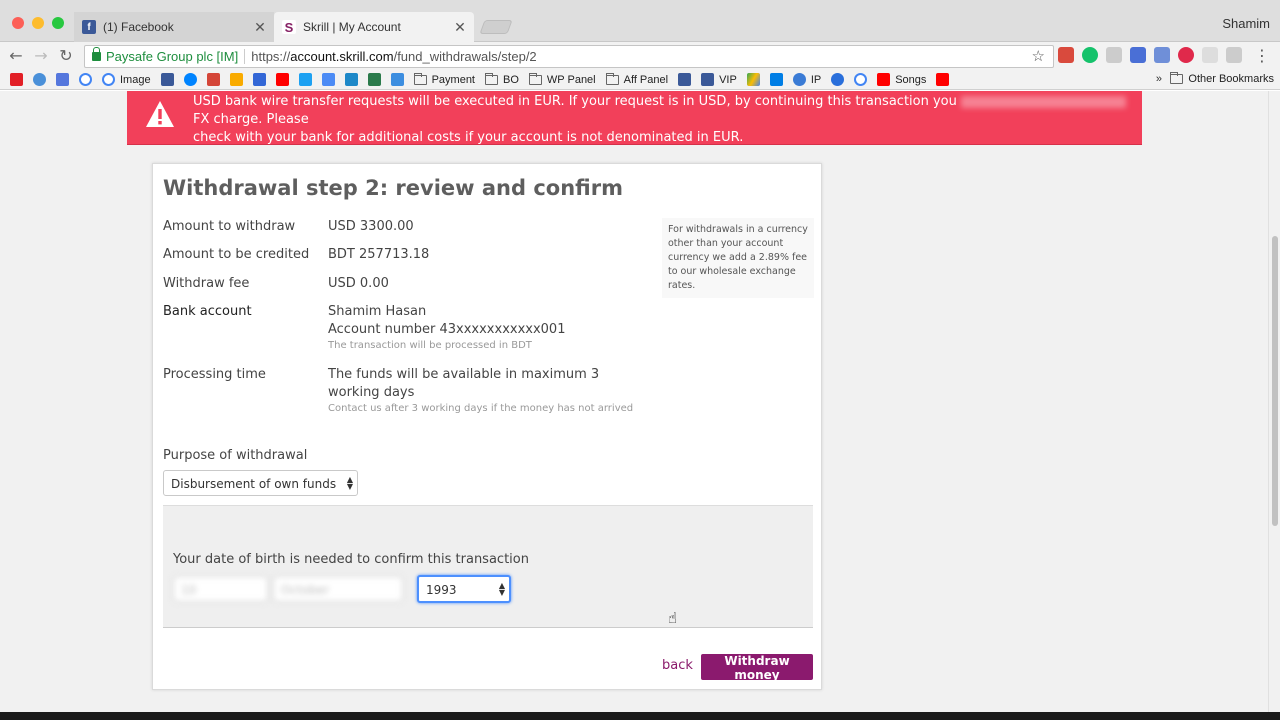 The height and width of the screenshot is (720, 1280). Describe the element at coordinates (677, 665) in the screenshot. I see `back-link: back` at that location.